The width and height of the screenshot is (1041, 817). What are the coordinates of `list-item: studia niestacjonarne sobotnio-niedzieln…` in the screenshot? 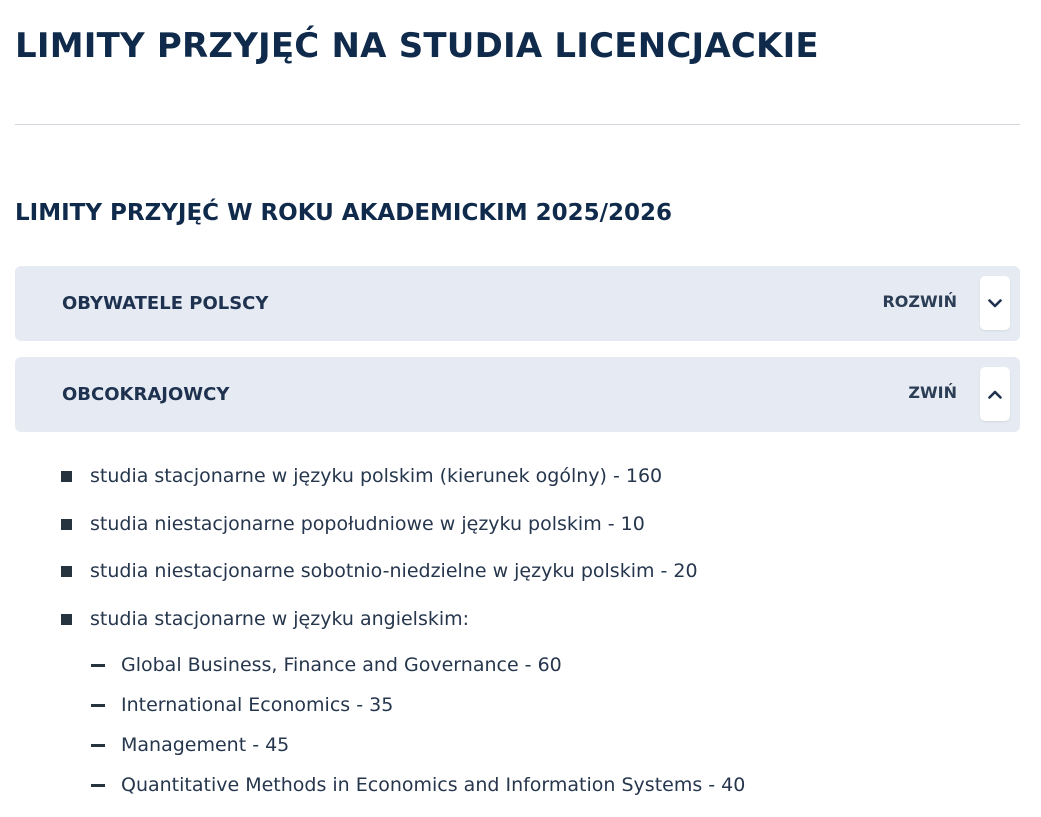 It's located at (379, 571).